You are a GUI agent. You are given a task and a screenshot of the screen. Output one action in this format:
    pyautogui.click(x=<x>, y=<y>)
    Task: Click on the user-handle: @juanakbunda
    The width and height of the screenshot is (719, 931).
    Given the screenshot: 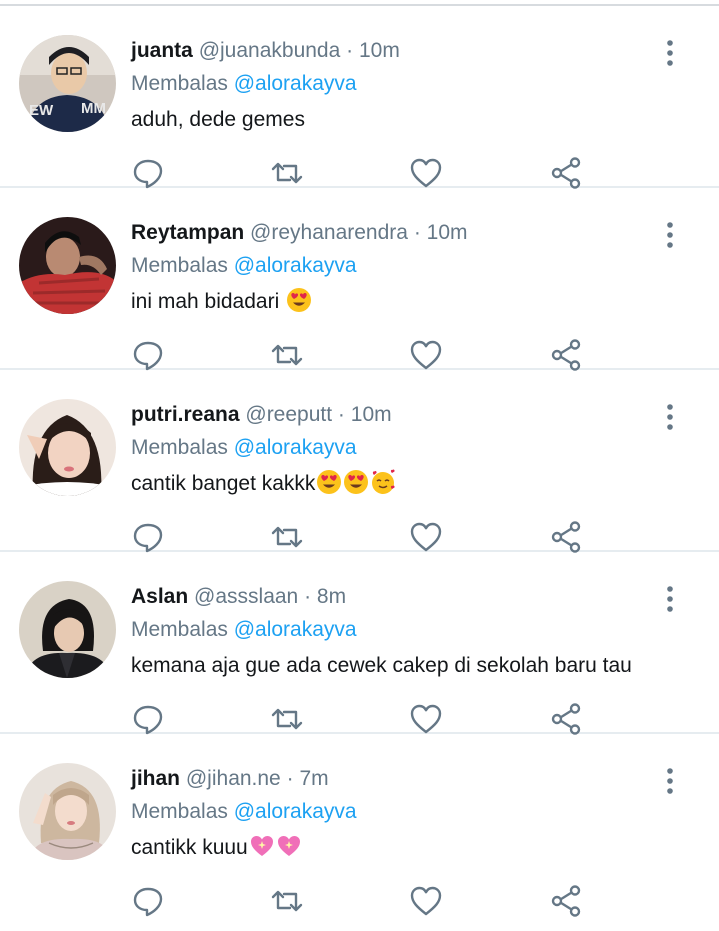 What is the action you would take?
    pyautogui.click(x=270, y=50)
    